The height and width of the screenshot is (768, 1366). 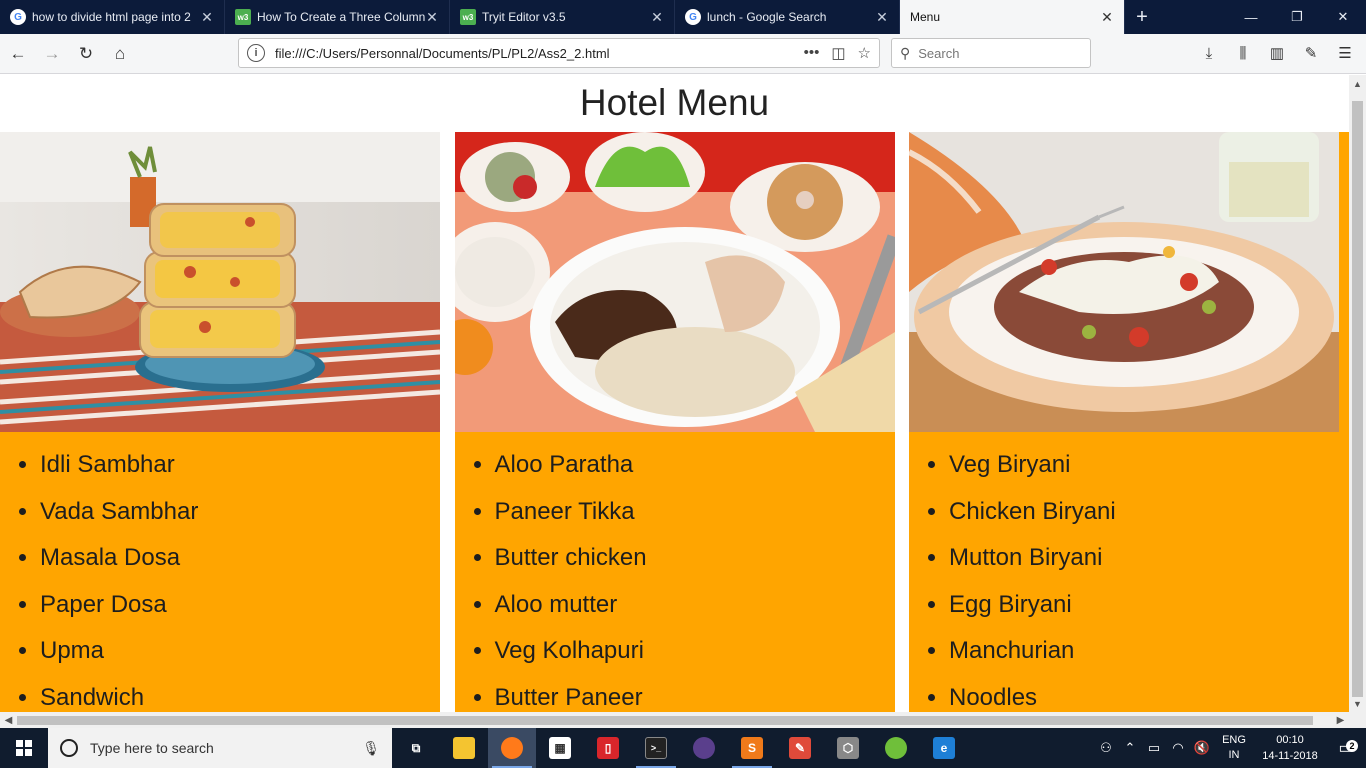 What do you see at coordinates (1149, 520) in the screenshot?
I see `list-item: Chicken Biryani` at bounding box center [1149, 520].